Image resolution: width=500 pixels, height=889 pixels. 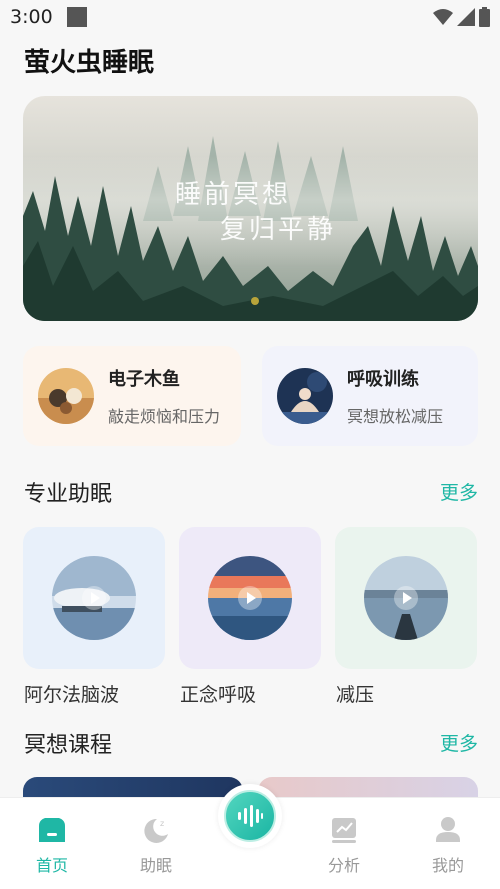 I want to click on alpha-wave-card, so click(x=94, y=598).